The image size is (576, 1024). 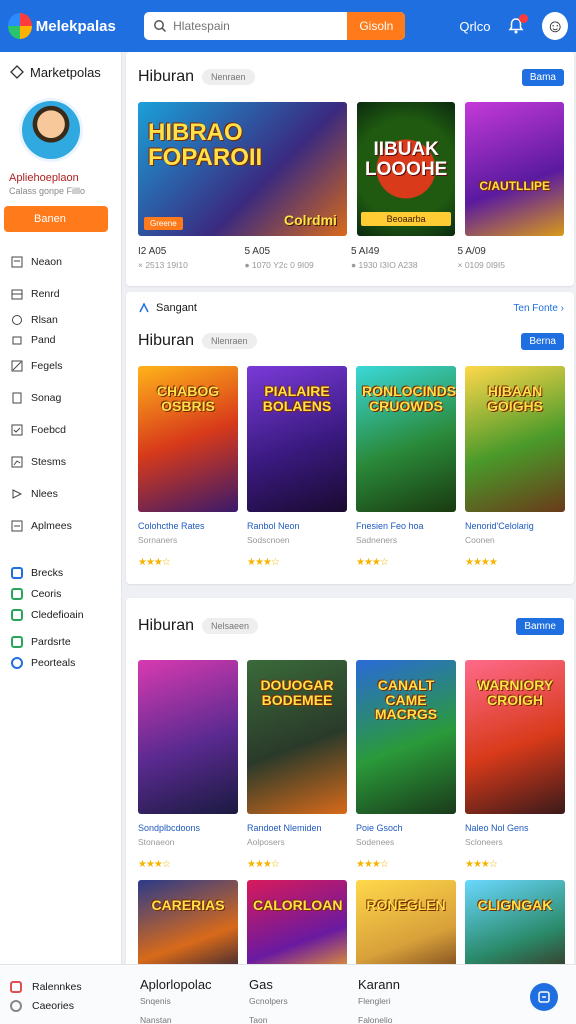 What do you see at coordinates (517, 25) in the screenshot?
I see `notification-button` at bounding box center [517, 25].